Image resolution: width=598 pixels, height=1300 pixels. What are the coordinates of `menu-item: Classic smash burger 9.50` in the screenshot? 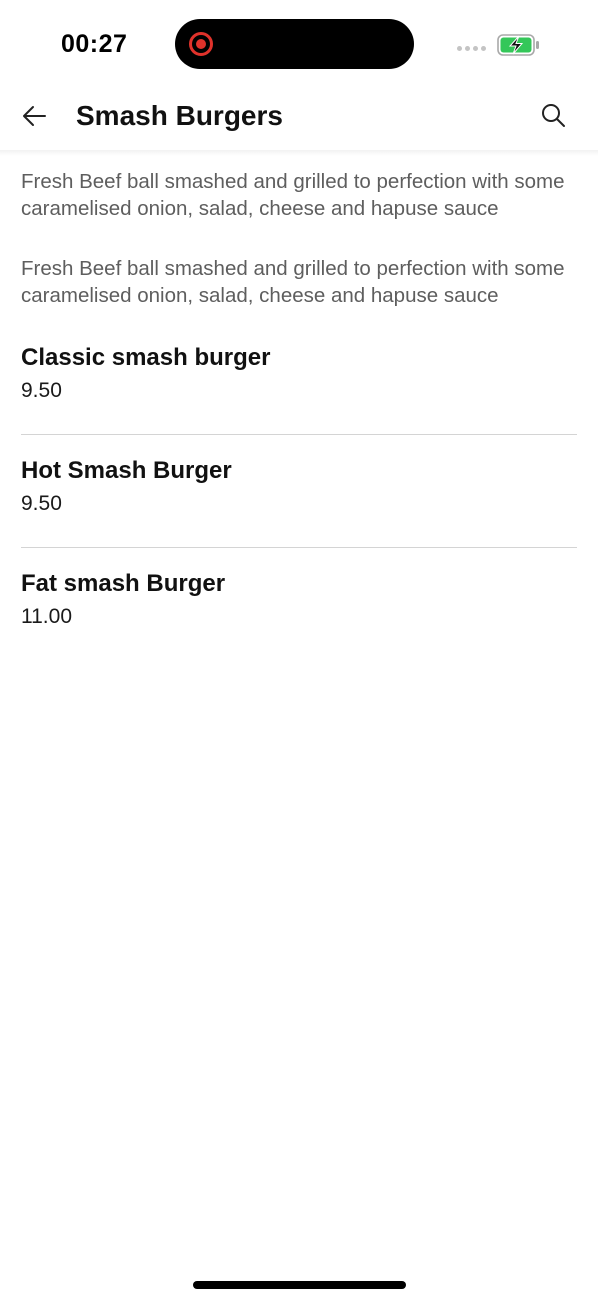 It's located at (299, 388).